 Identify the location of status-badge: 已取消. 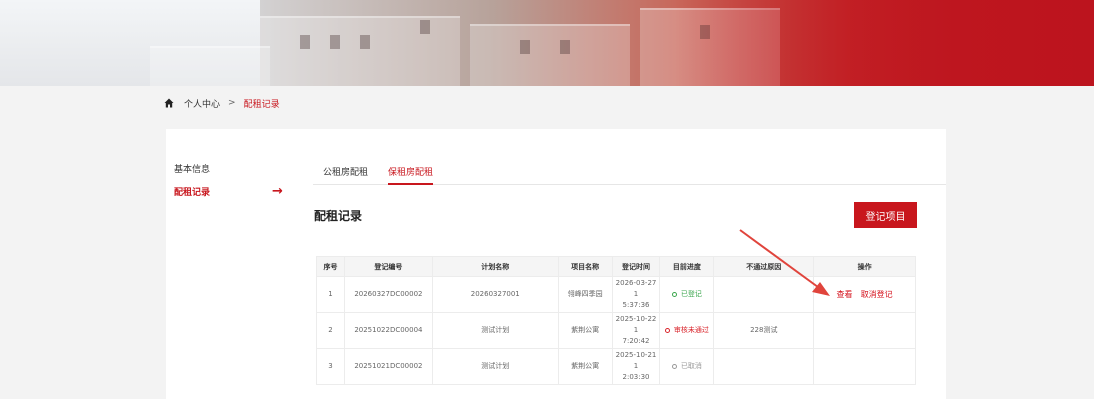
(686, 366).